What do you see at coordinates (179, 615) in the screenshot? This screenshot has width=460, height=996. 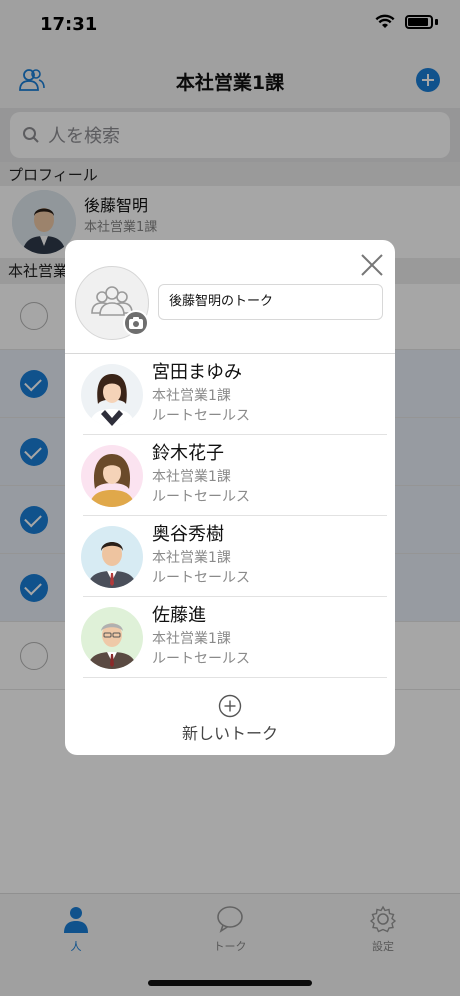 I see `member-name: 佐藤進` at bounding box center [179, 615].